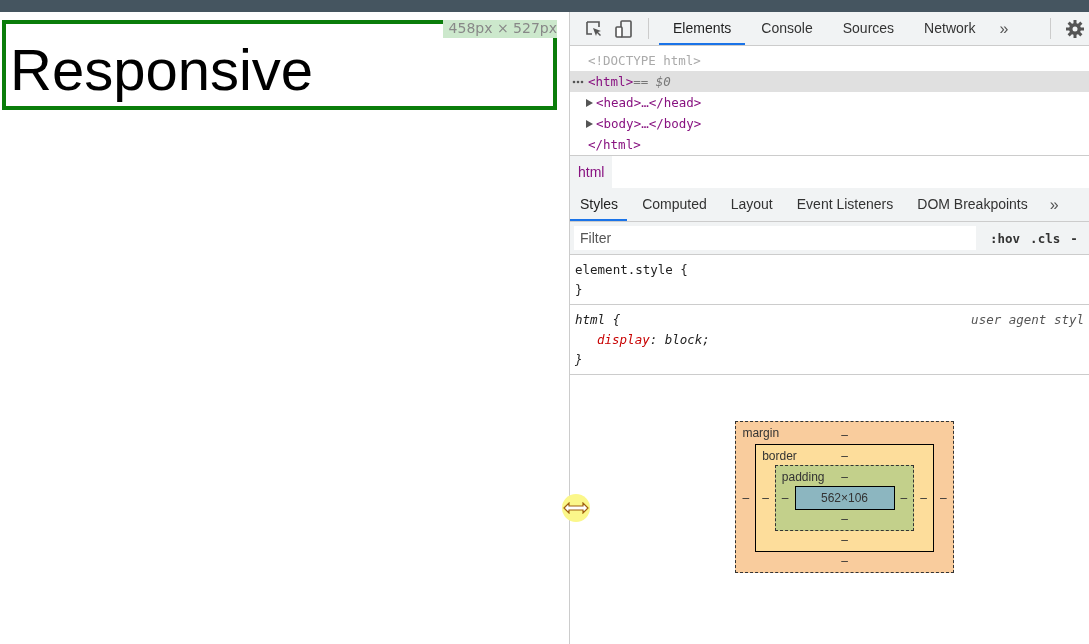 Image resolution: width=1089 pixels, height=644 pixels. I want to click on panel-tab: Network, so click(950, 28).